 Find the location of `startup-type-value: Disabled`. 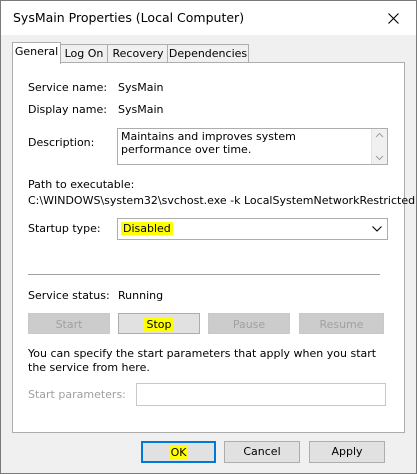

startup-type-value: Disabled is located at coordinates (147, 228).